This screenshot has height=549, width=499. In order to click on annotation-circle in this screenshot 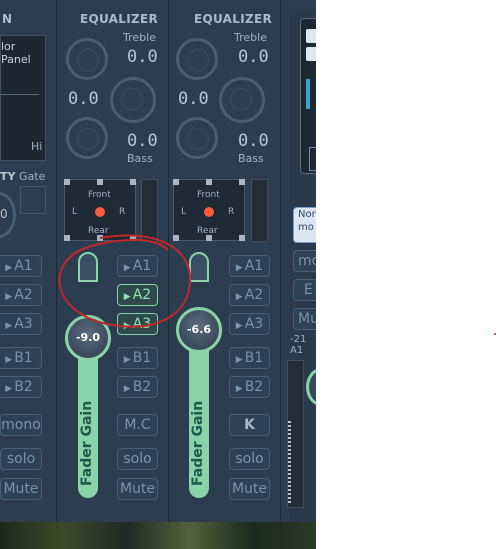, I will do `click(125, 281)`.